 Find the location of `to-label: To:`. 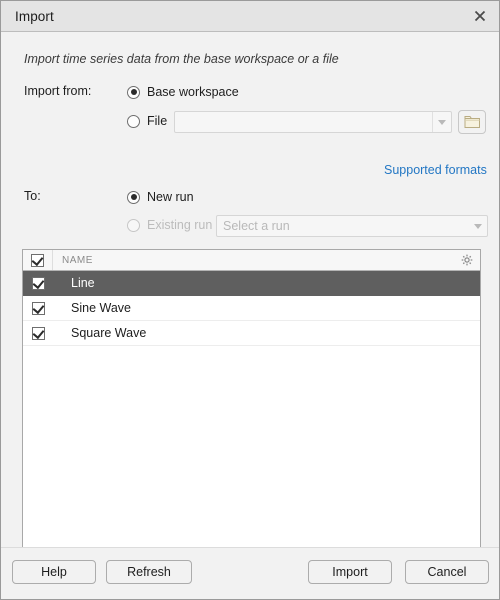

to-label: To: is located at coordinates (32, 196).